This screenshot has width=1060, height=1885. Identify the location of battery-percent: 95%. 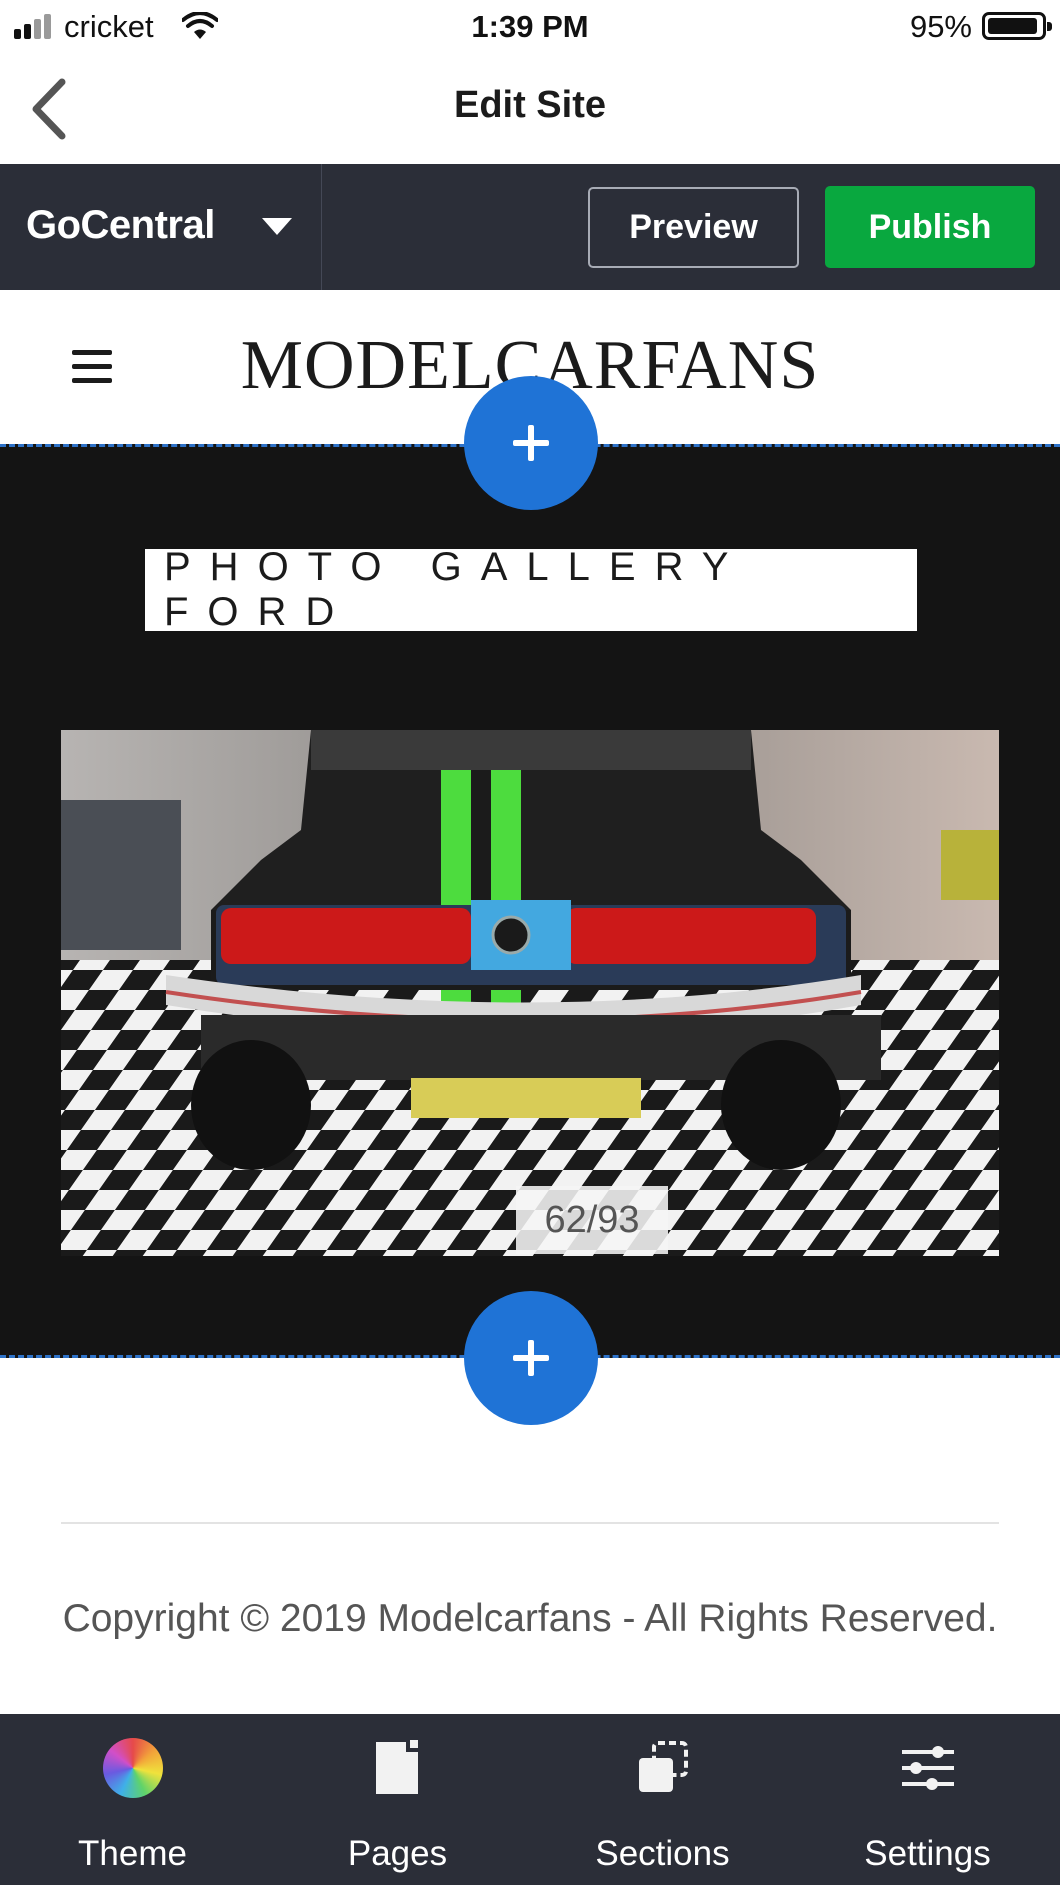
(940, 26).